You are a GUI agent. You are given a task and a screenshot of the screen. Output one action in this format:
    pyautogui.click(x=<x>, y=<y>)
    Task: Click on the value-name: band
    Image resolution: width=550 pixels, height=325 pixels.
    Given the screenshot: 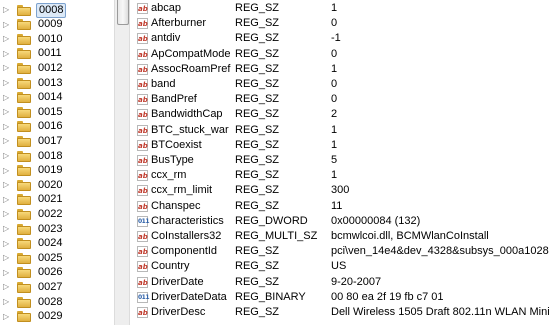 What is the action you would take?
    pyautogui.click(x=163, y=84)
    